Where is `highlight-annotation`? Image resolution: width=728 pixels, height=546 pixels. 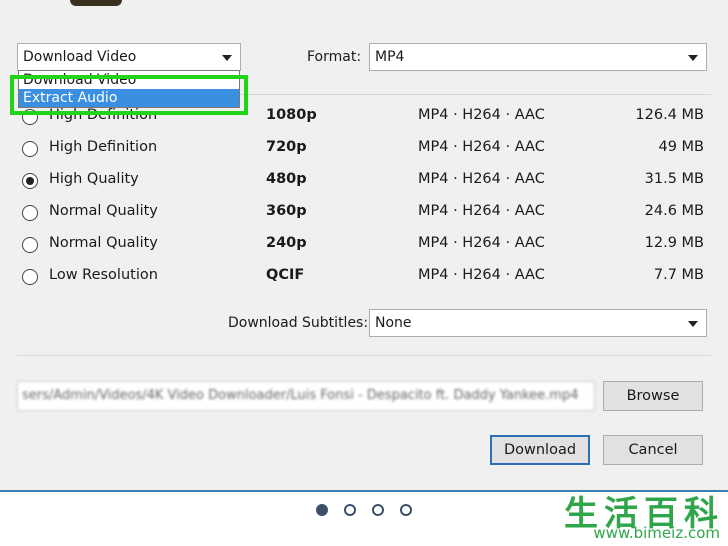 highlight-annotation is located at coordinates (129, 95).